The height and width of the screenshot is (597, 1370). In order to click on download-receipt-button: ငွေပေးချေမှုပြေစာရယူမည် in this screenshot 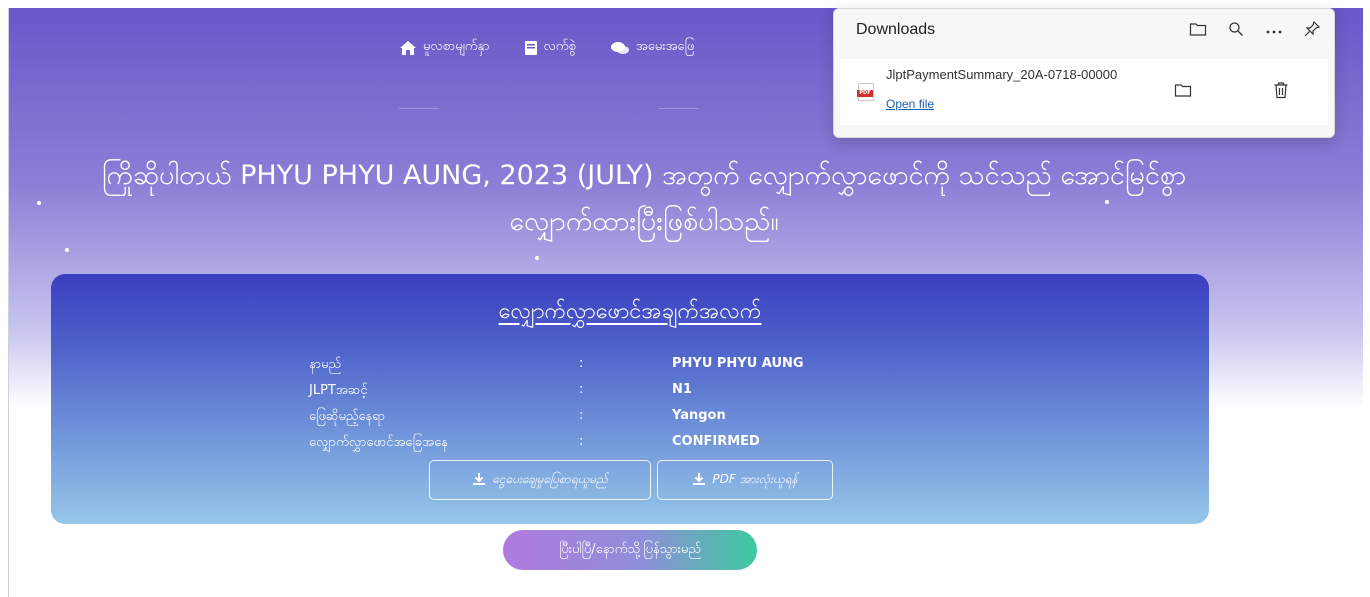, I will do `click(540, 480)`.